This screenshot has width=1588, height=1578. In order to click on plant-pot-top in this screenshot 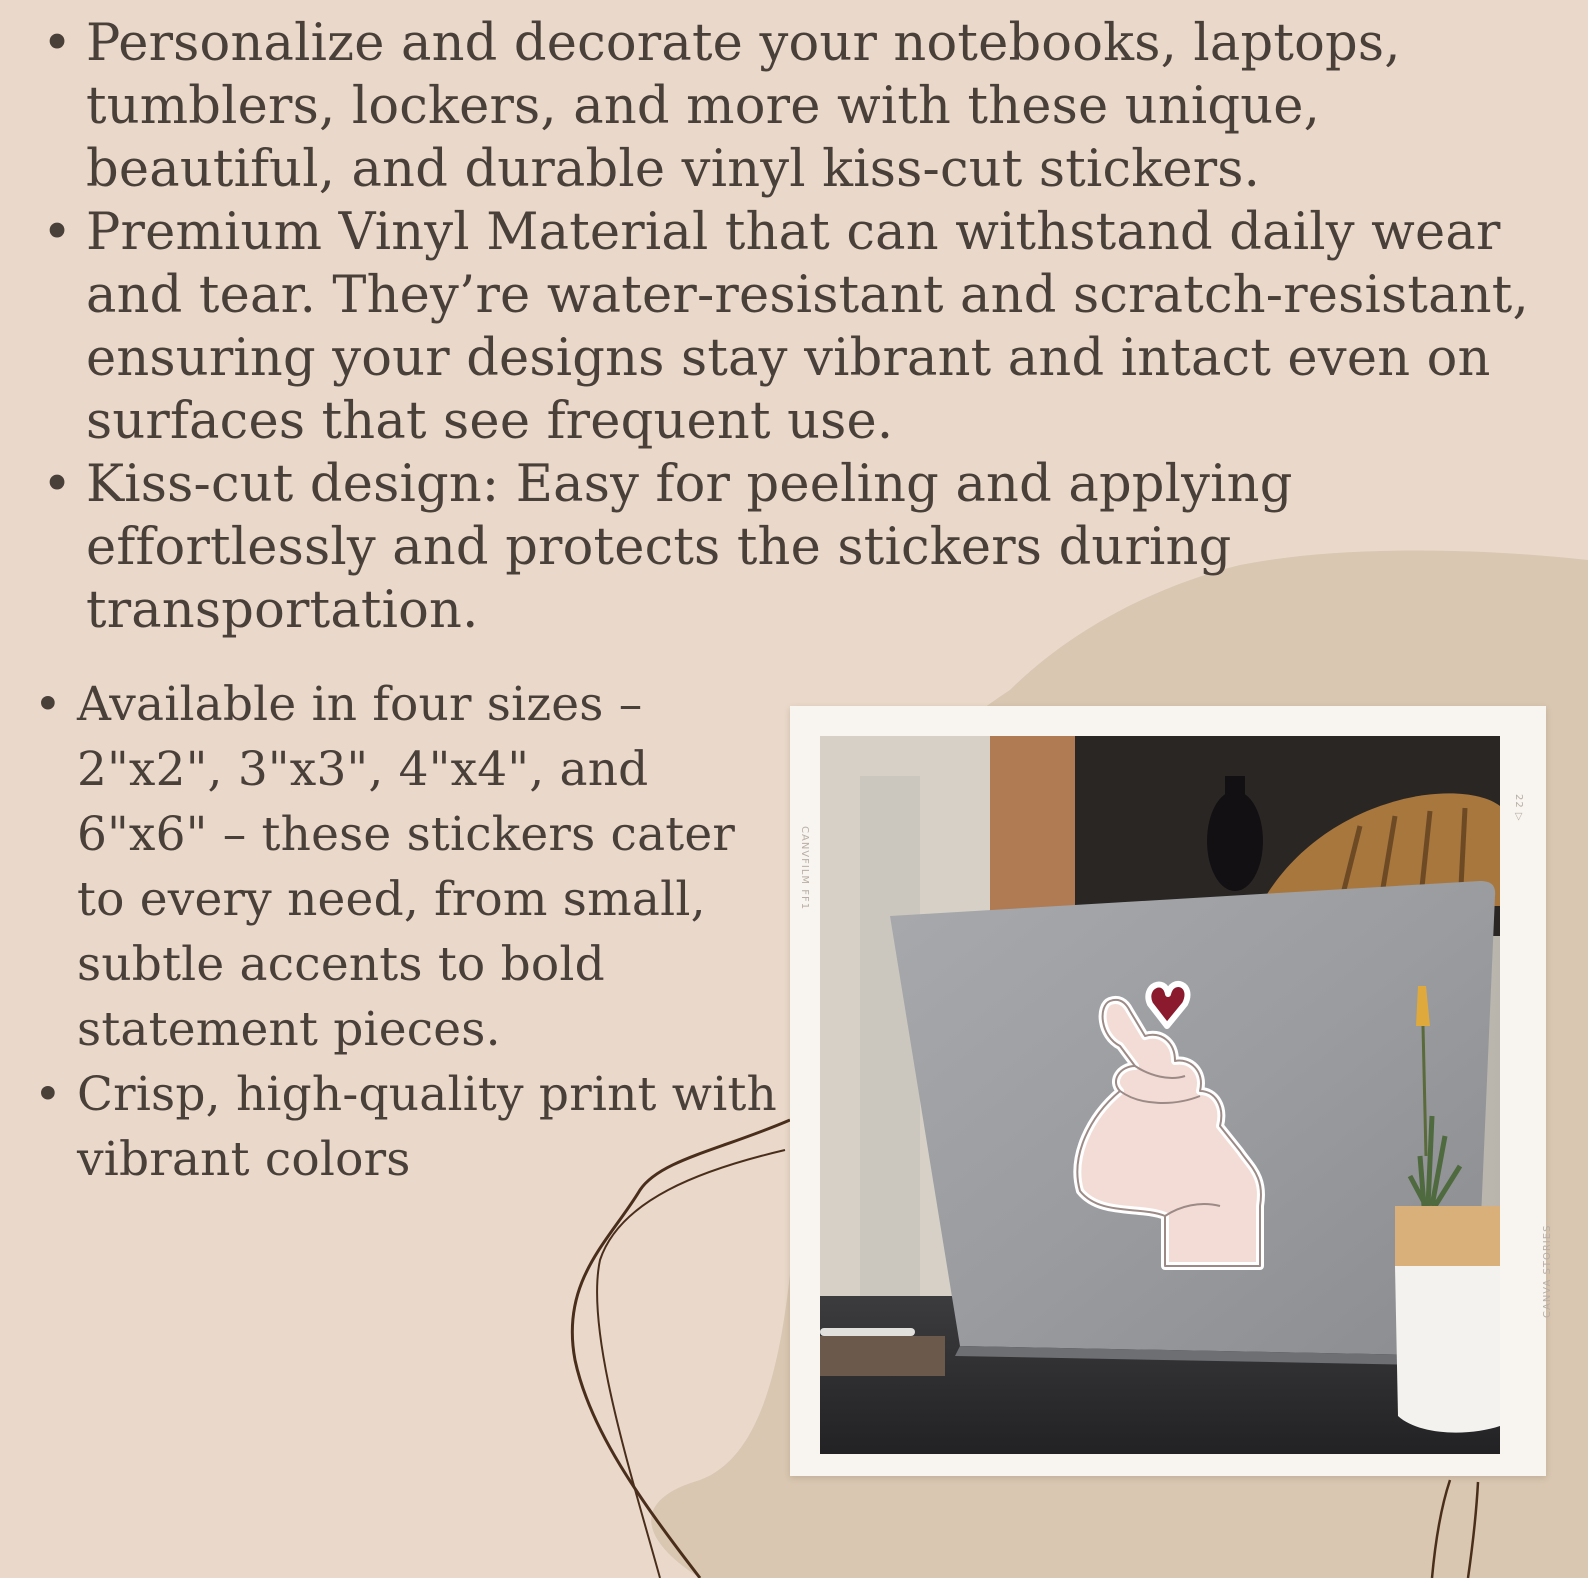, I will do `click(1447, 1236)`.